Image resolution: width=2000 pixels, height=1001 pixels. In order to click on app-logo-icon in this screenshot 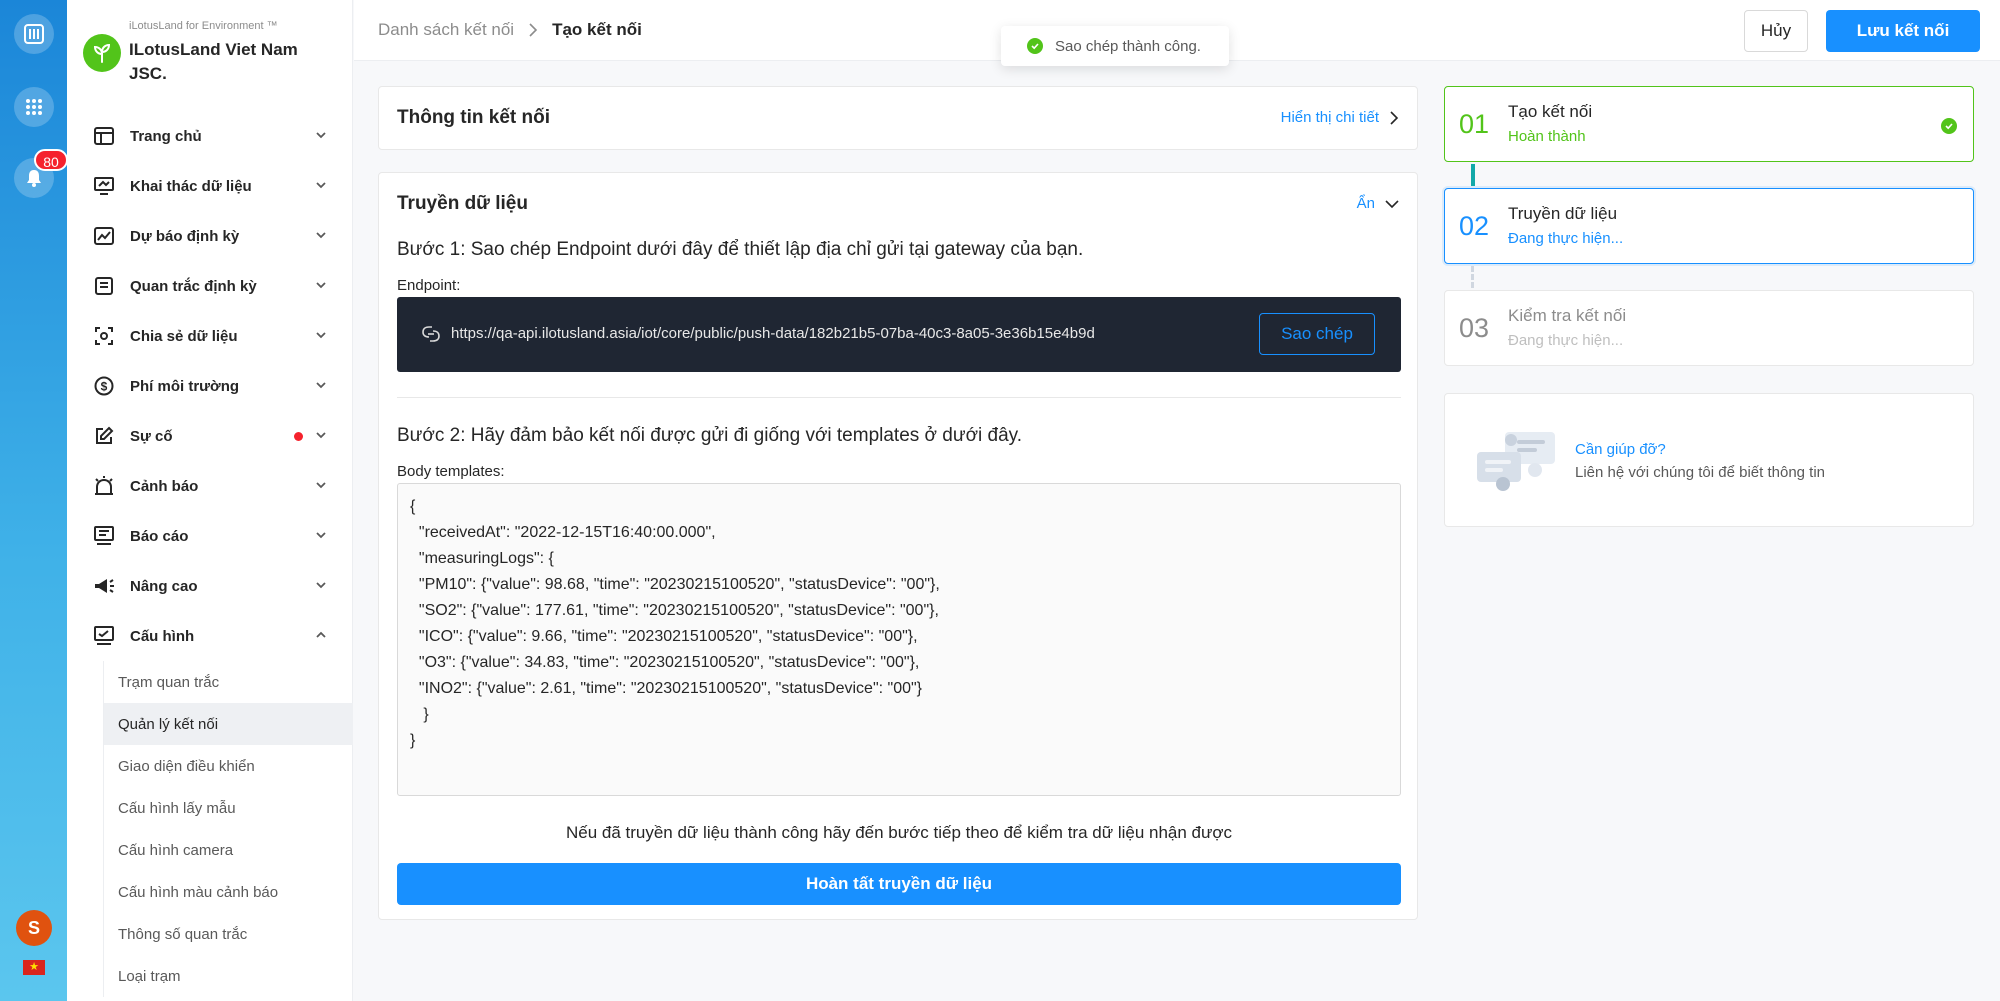, I will do `click(34, 34)`.